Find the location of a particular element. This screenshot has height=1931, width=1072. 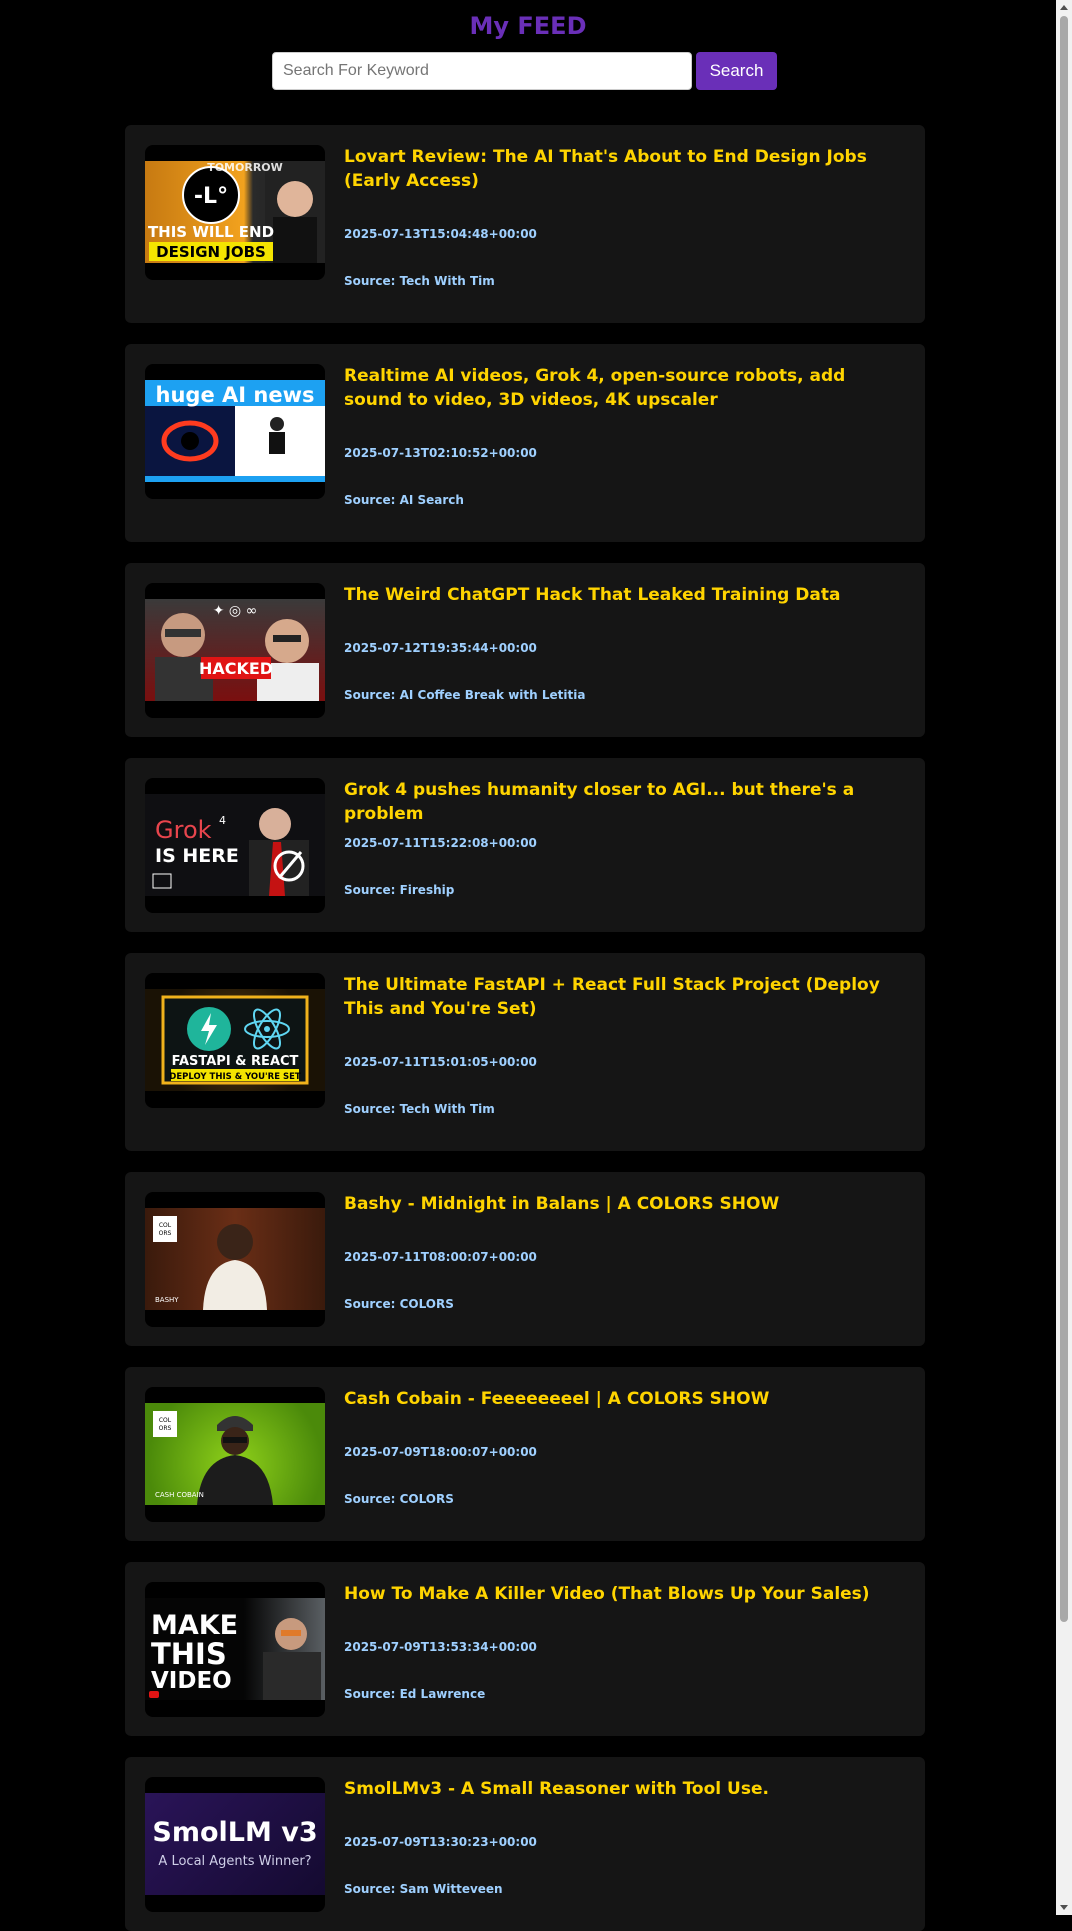

video-source: Source: Ed Lawrence is located at coordinates (415, 1694).